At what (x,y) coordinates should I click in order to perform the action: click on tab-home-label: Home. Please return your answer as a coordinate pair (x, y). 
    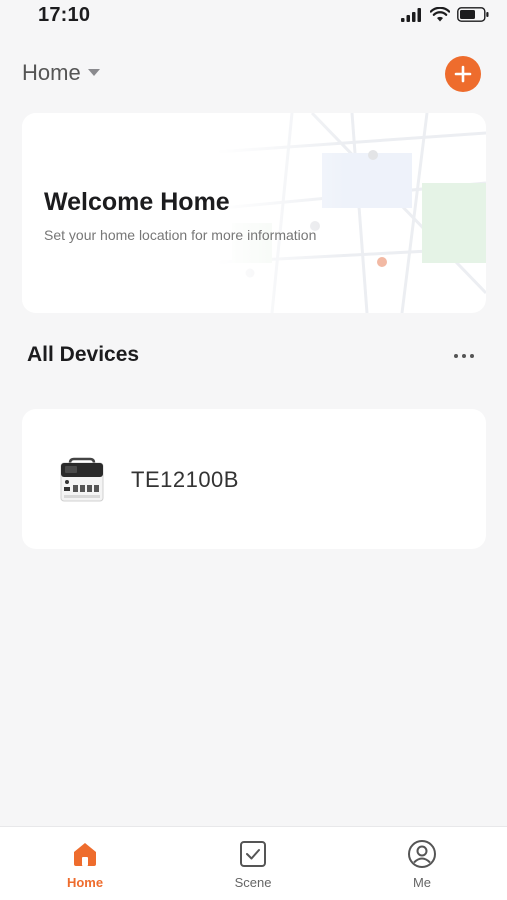
    Looking at the image, I should click on (85, 882).